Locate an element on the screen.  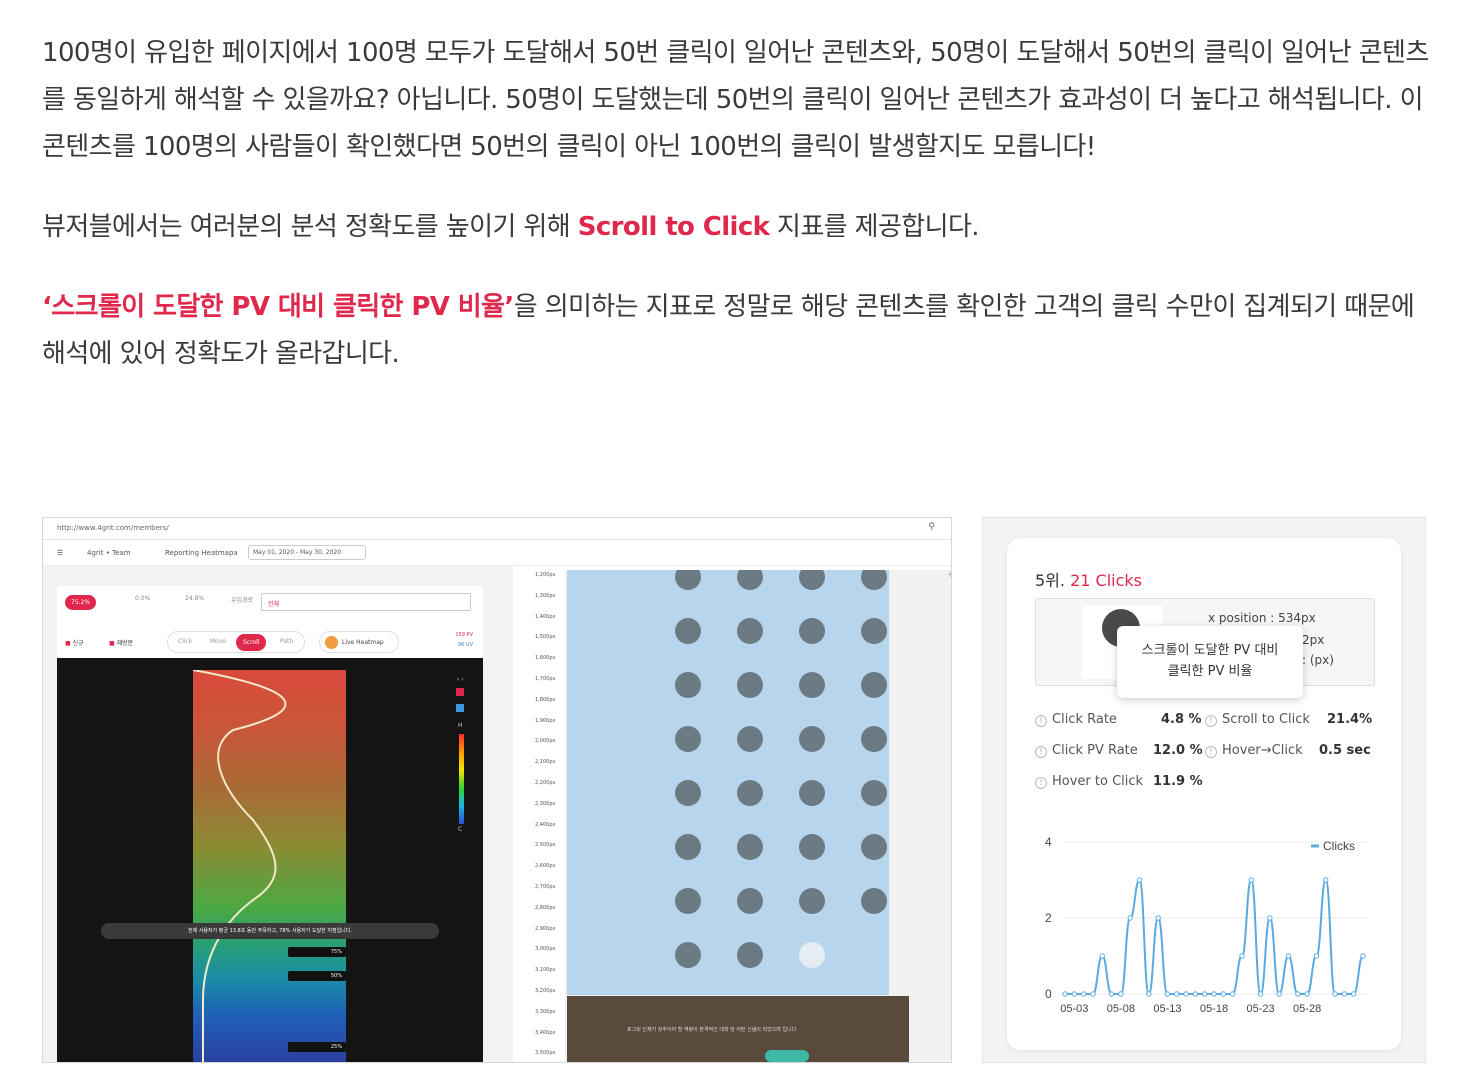
device-chip-tablet: 0.0% is located at coordinates (142, 598).